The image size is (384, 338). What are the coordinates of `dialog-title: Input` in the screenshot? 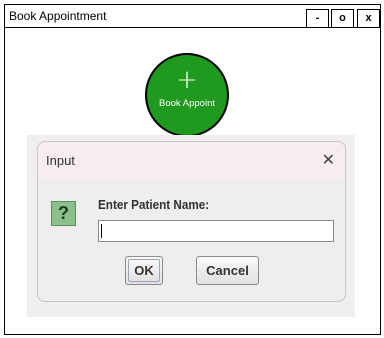 It's located at (60, 160).